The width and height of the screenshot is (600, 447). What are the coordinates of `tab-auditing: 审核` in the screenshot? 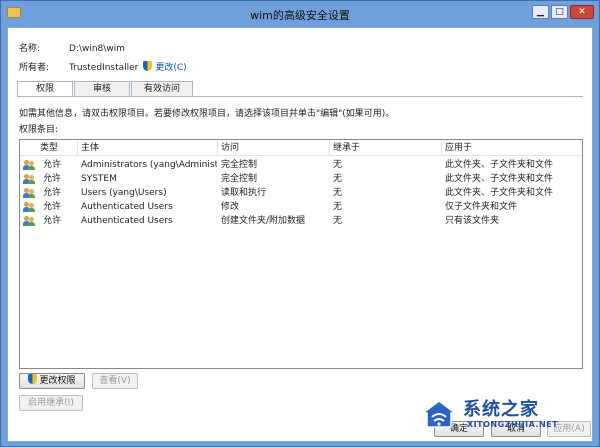 It's located at (102, 88).